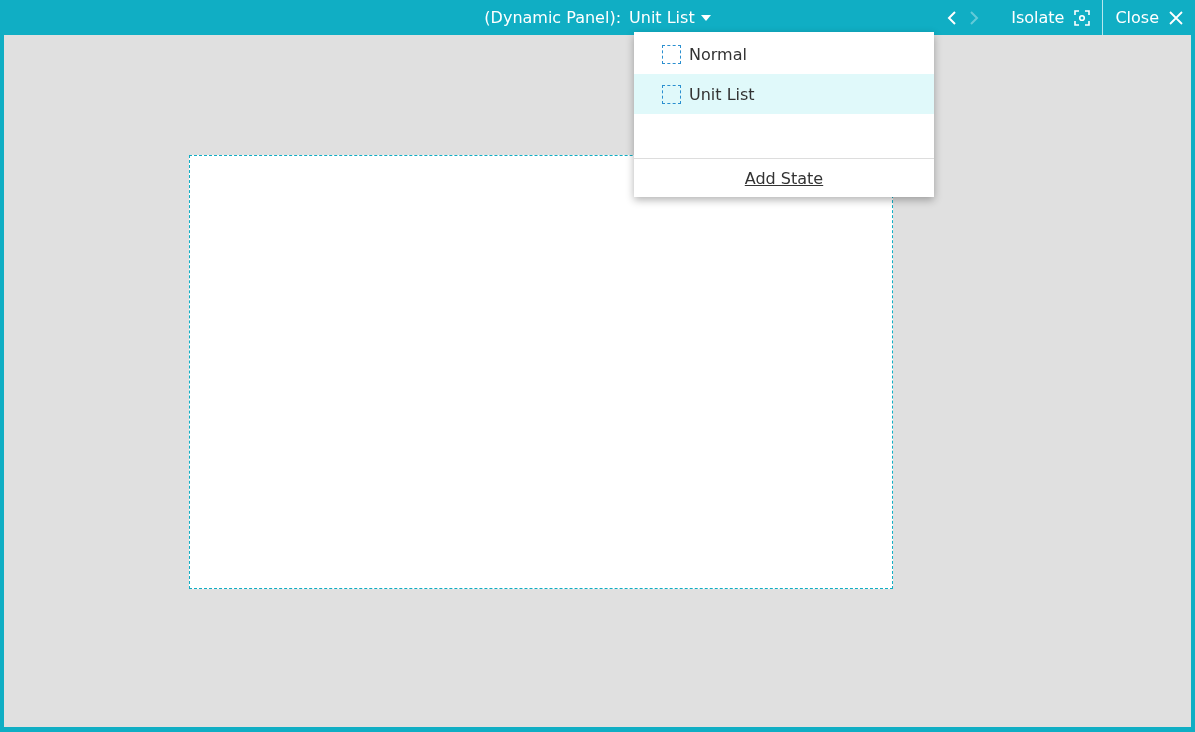 The width and height of the screenshot is (1195, 732). I want to click on focus-icon, so click(1082, 17).